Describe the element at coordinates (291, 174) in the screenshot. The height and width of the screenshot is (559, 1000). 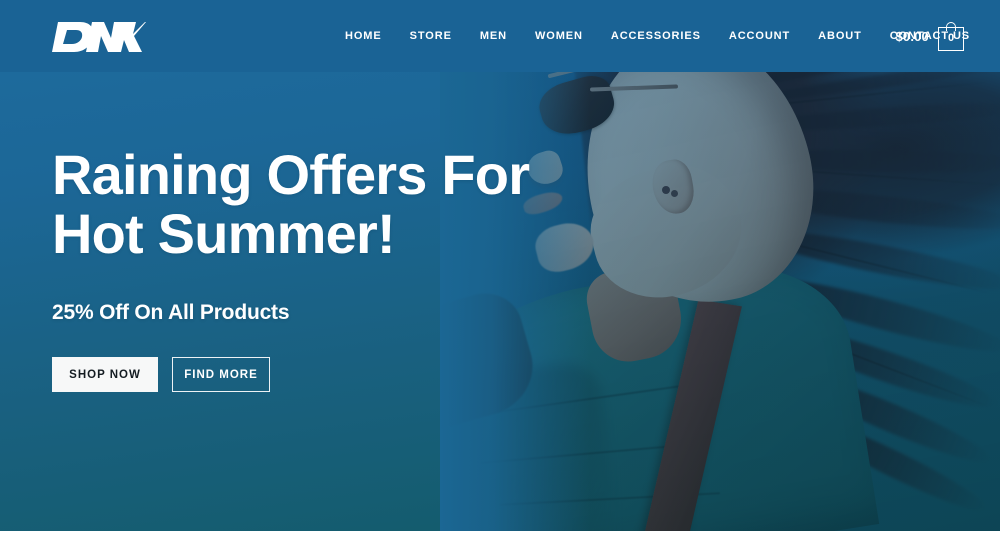
I see `hero-title-line-1: Raining Offers For` at that location.